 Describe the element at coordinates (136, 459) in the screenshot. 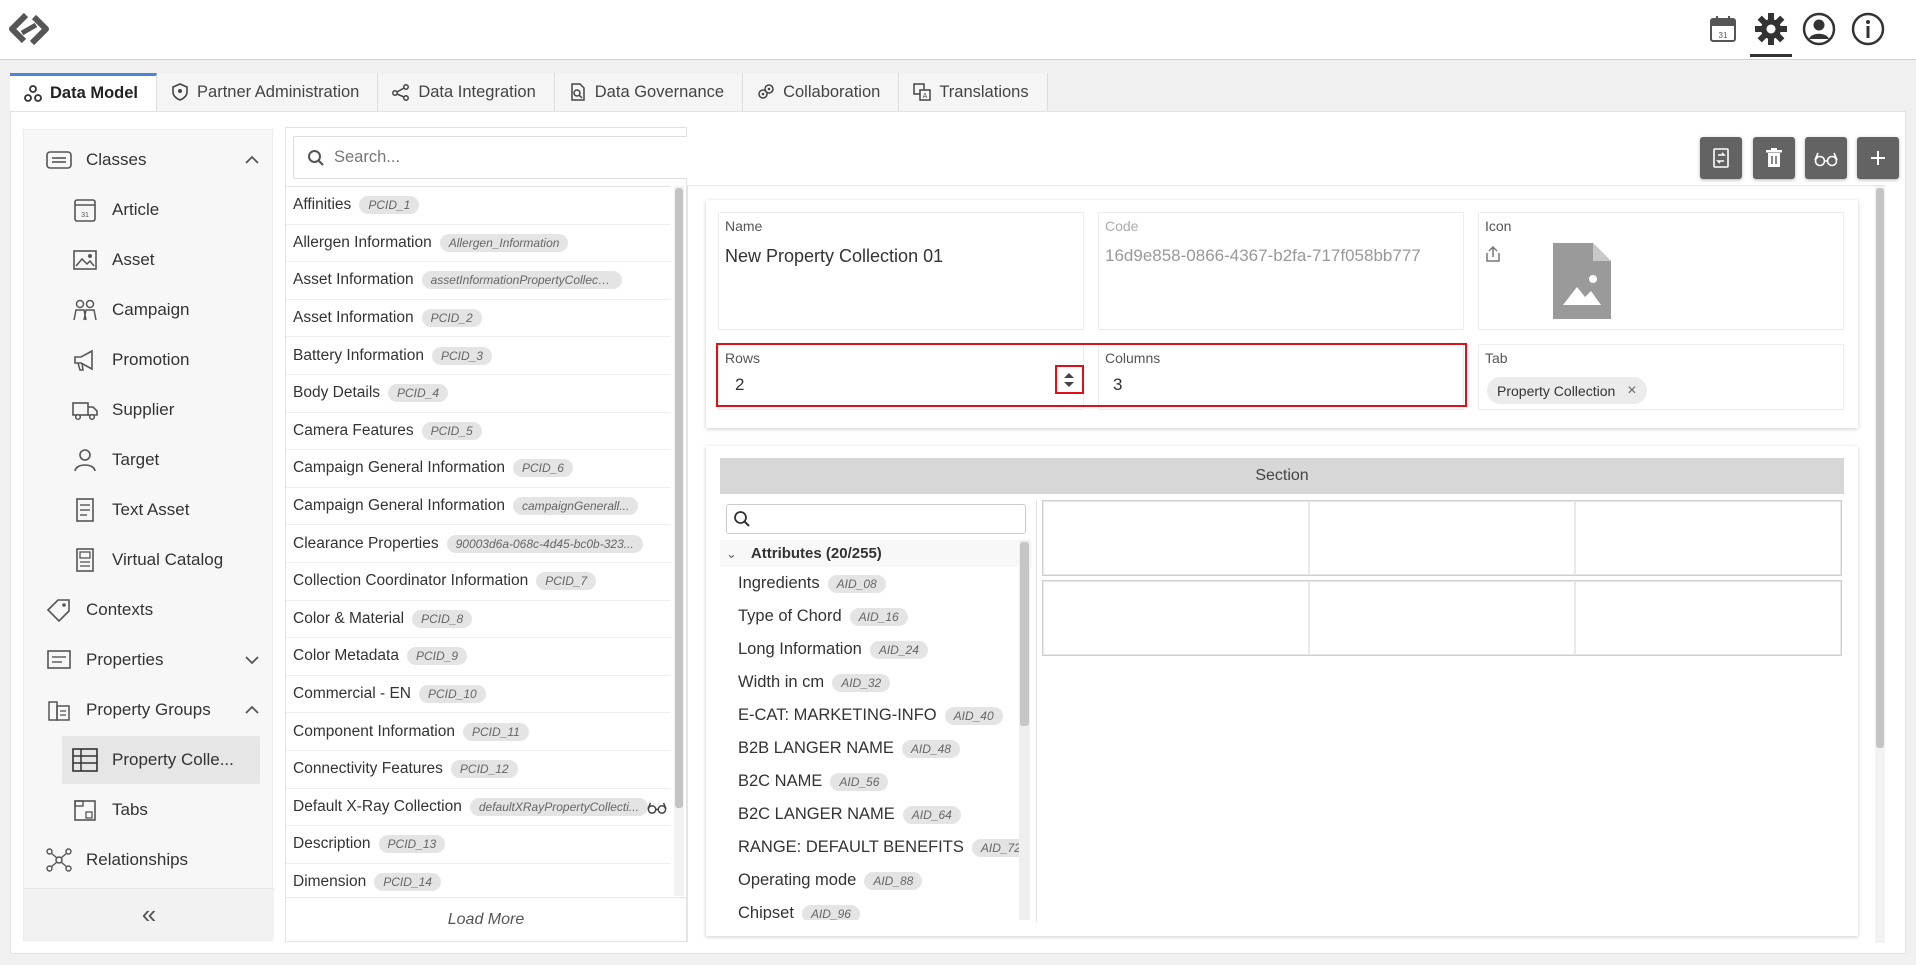

I see `sidebar-item-label: Target` at that location.